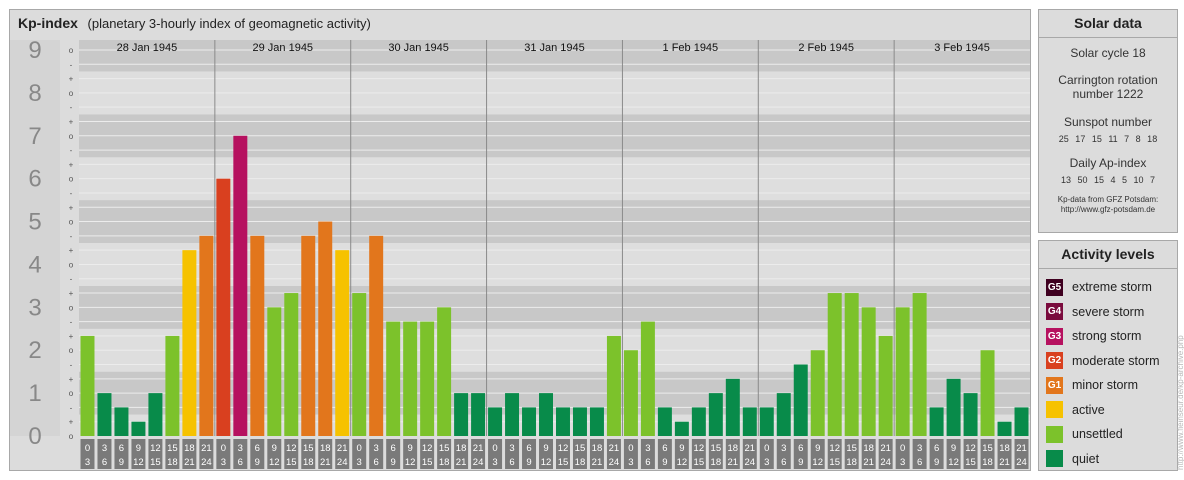  Describe the element at coordinates (1097, 434) in the screenshot. I see `legend-label: unsettled` at that location.